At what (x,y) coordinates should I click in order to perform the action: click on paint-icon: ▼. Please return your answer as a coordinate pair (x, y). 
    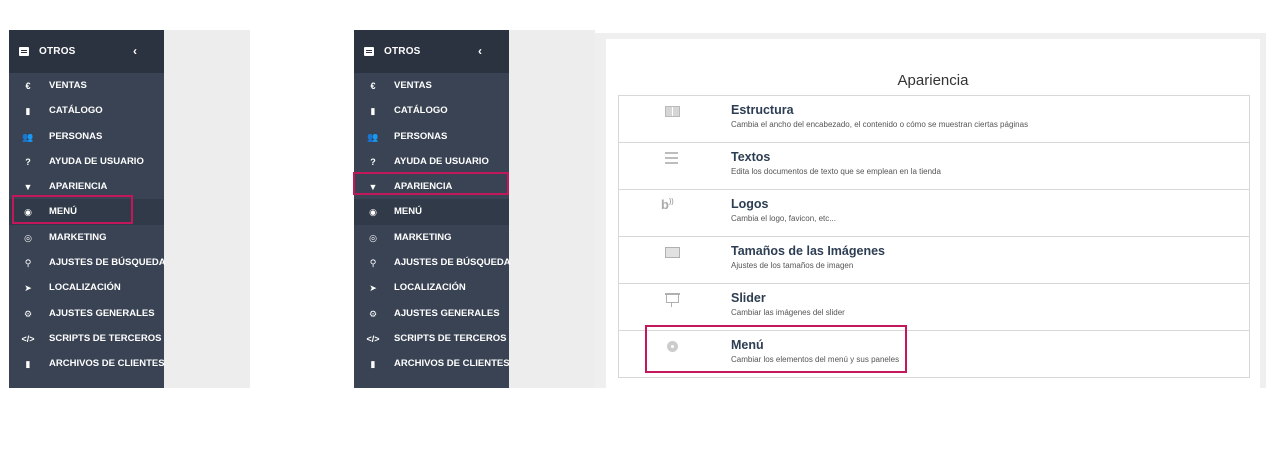
    Looking at the image, I should click on (28, 187).